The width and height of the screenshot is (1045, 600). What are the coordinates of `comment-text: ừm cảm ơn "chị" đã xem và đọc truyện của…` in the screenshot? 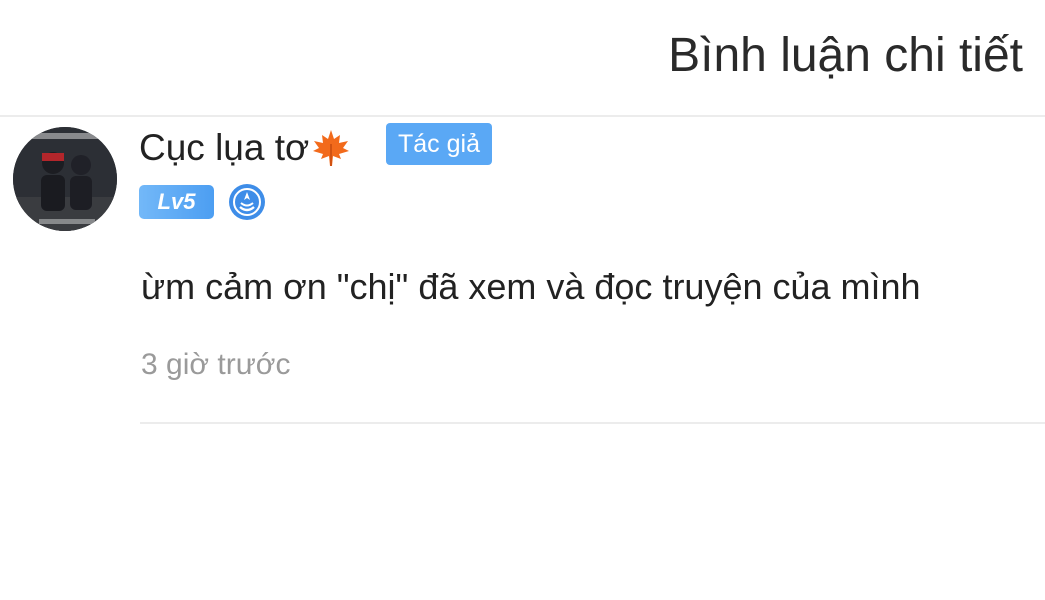 It's located at (531, 286).